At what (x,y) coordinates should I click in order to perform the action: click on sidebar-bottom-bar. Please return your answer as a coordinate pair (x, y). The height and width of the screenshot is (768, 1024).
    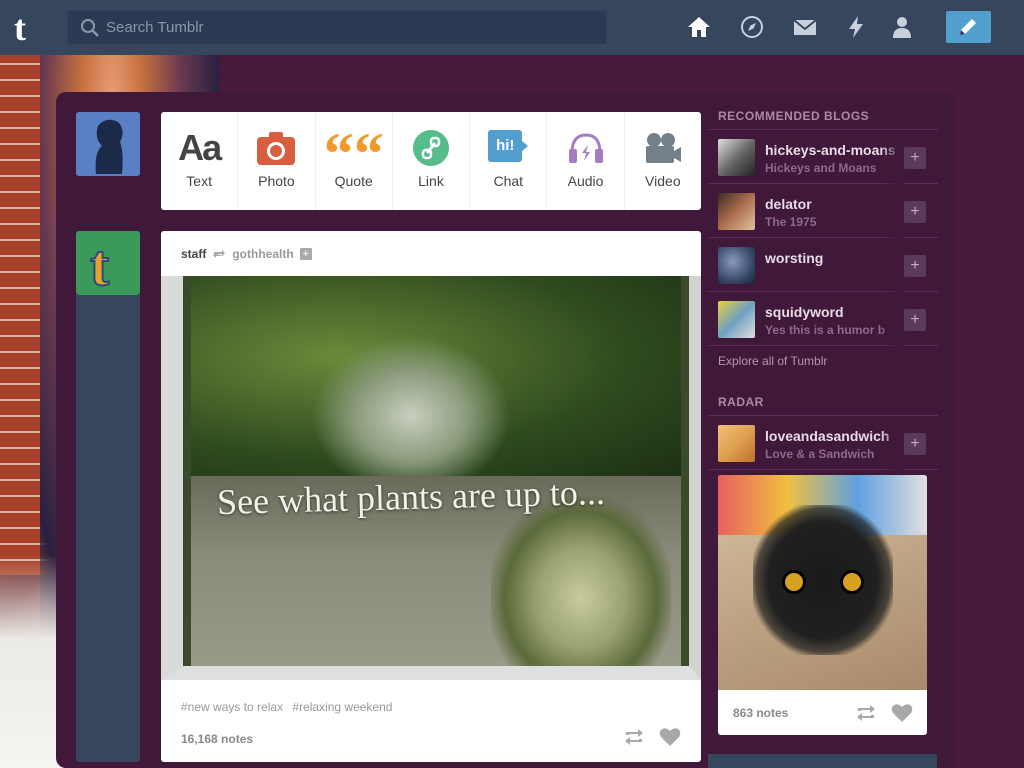
    Looking at the image, I should click on (822, 761).